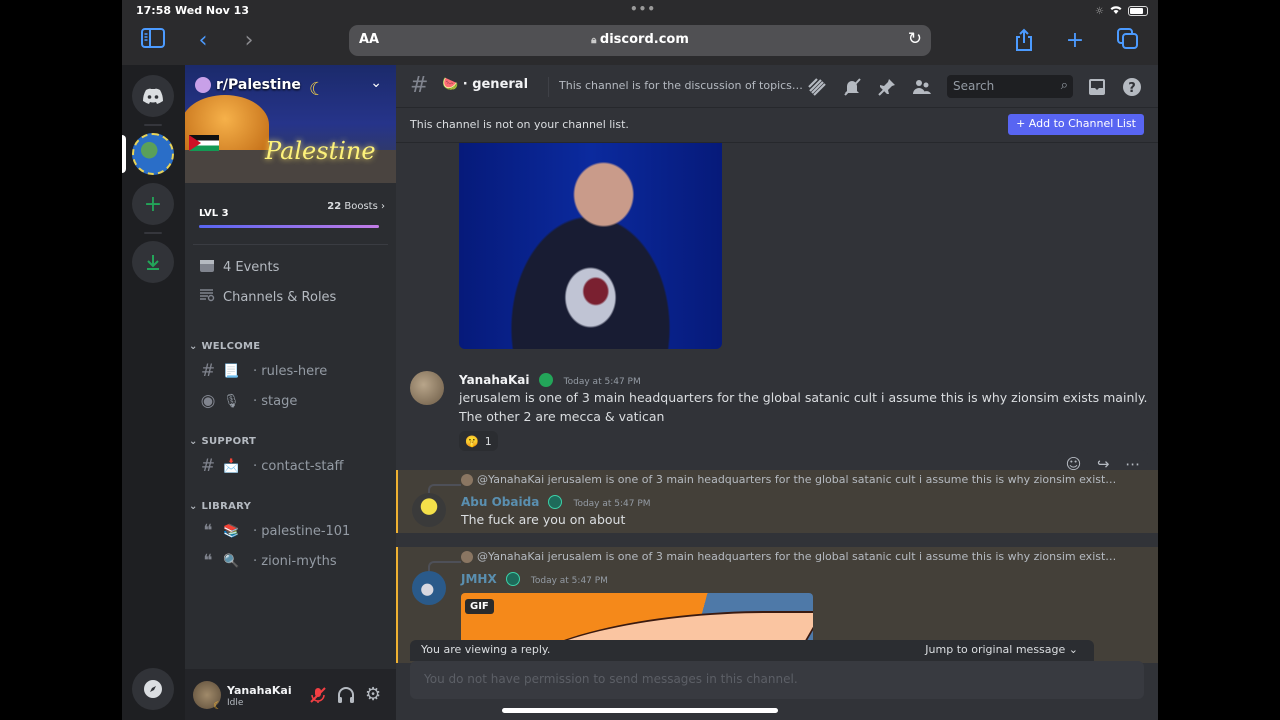 This screenshot has width=1280, height=720. I want to click on reaction-count: 1, so click(488, 441).